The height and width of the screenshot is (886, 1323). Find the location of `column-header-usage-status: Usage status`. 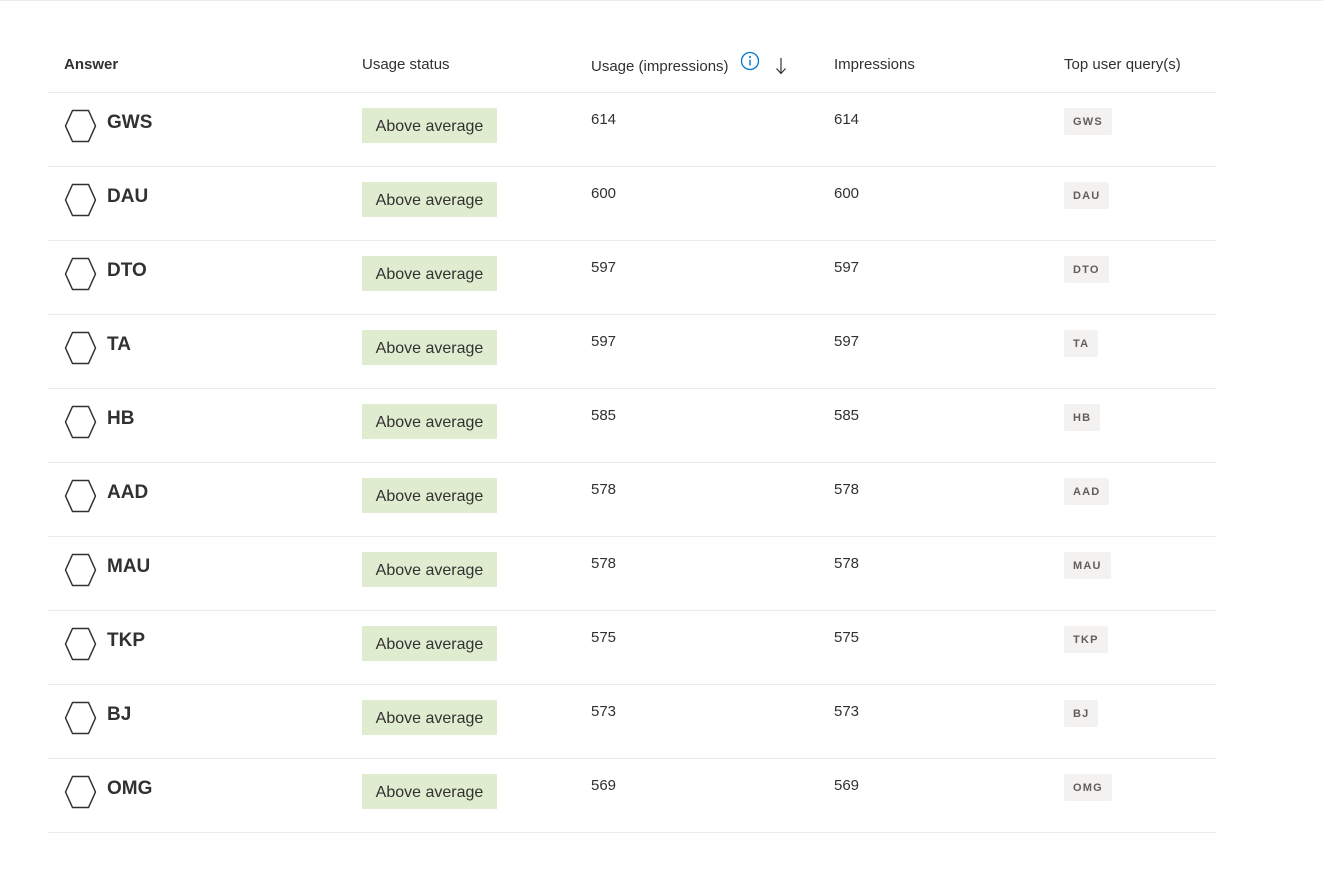

column-header-usage-status: Usage status is located at coordinates (406, 64).